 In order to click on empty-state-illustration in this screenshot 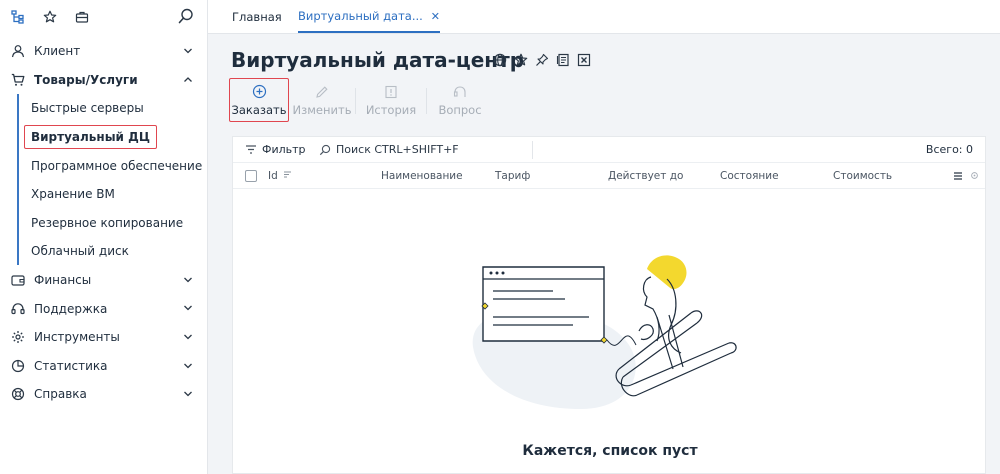, I will do `click(604, 332)`.